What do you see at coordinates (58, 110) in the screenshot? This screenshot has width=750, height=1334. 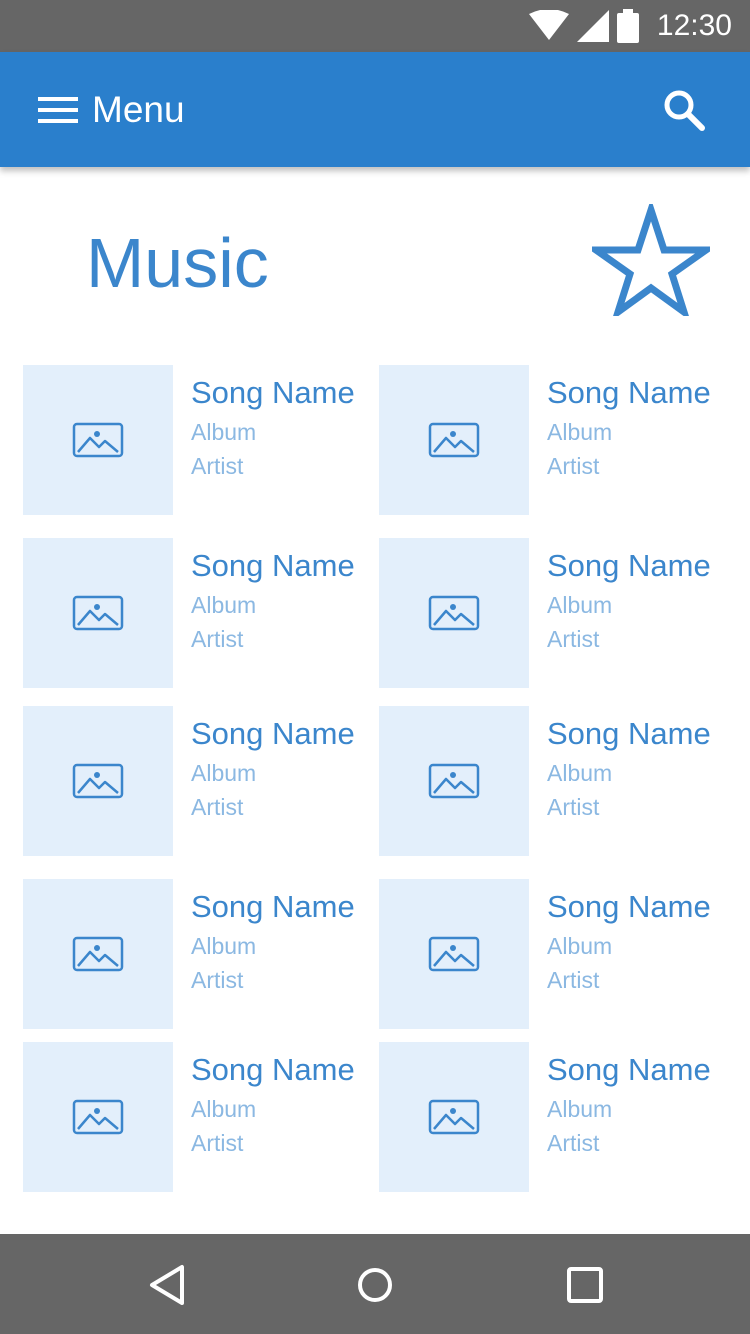 I see `menu-icon` at bounding box center [58, 110].